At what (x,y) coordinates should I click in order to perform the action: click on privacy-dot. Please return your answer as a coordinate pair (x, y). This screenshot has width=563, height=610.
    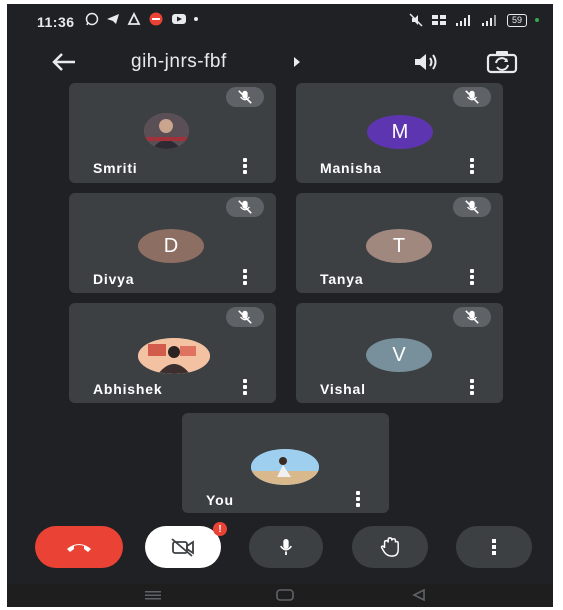
    Looking at the image, I should click on (537, 20).